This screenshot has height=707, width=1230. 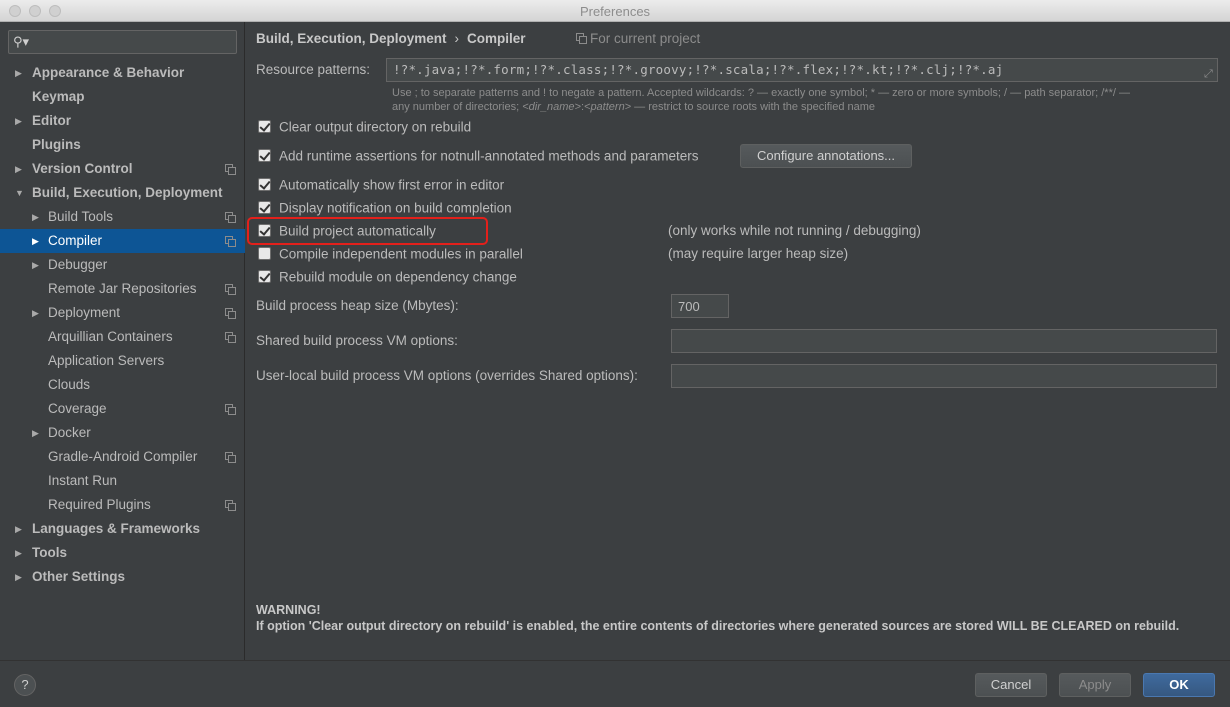 I want to click on checkbox-label: Clear output directory on rebuild, so click(x=375, y=127).